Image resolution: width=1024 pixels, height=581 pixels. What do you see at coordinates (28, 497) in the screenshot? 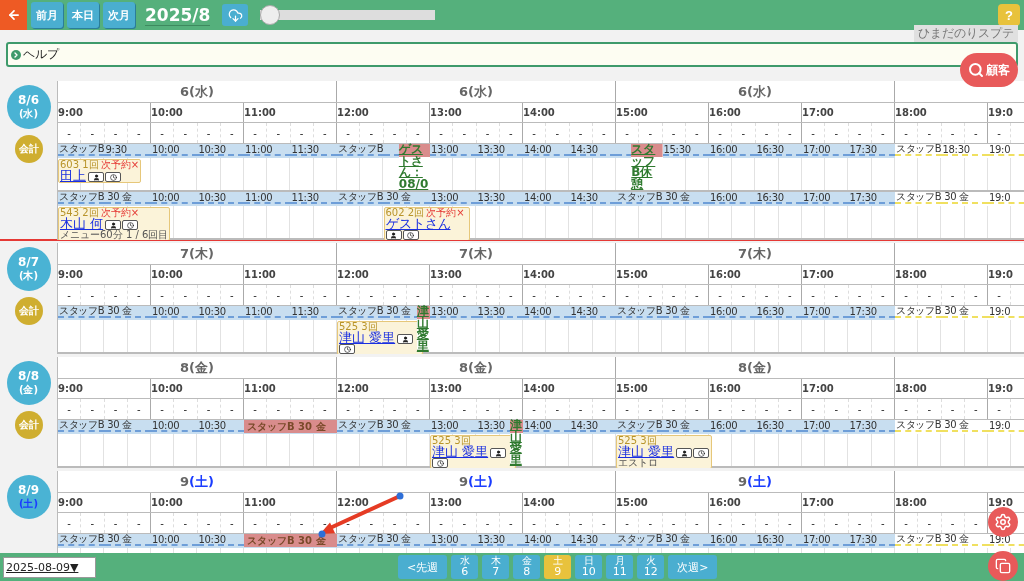
I see `date-badge: 8/9 (土)` at bounding box center [28, 497].